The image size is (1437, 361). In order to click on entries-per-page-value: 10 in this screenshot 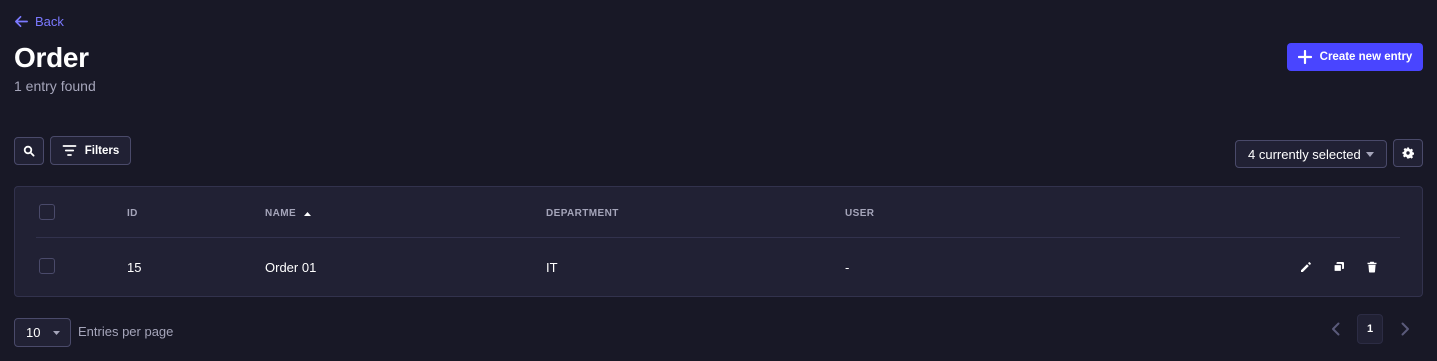, I will do `click(33, 332)`.